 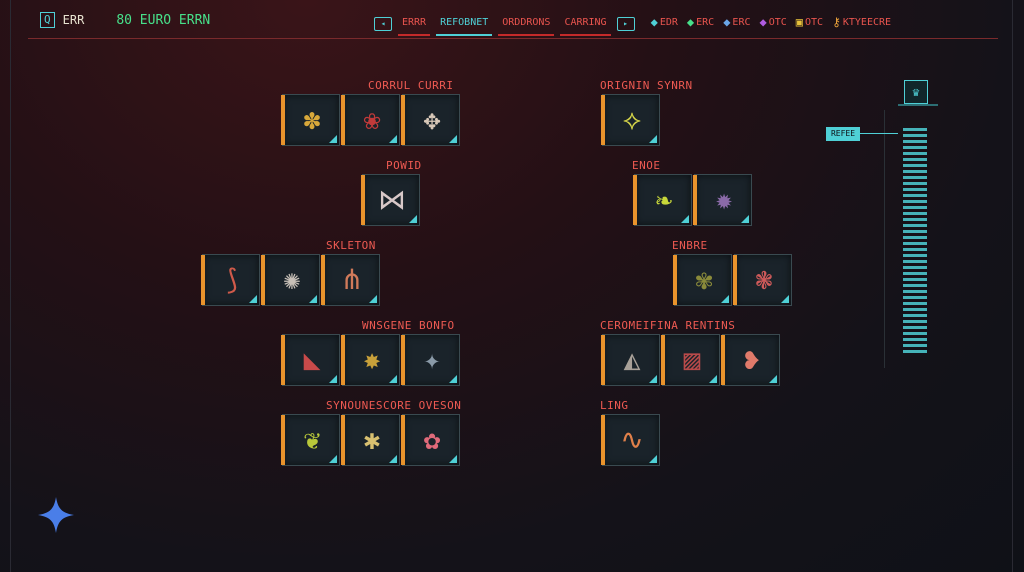 I want to click on slot-red-flower: ❀, so click(x=370, y=120).